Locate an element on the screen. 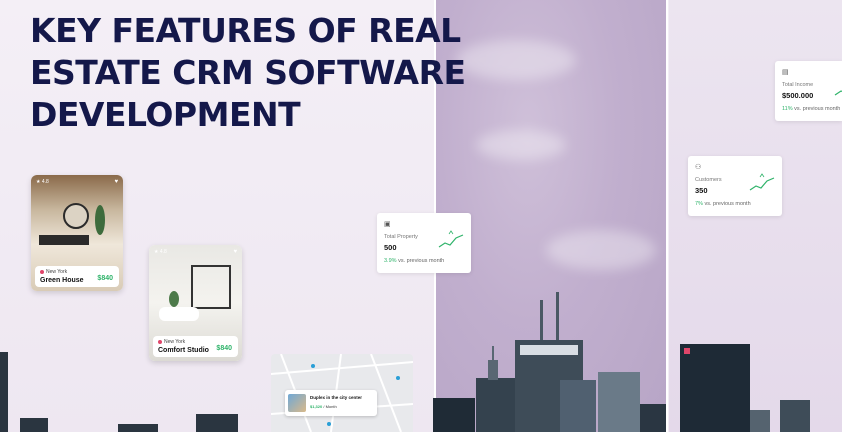  title-line: KEY FEATURES OF REAL is located at coordinates (245, 30).